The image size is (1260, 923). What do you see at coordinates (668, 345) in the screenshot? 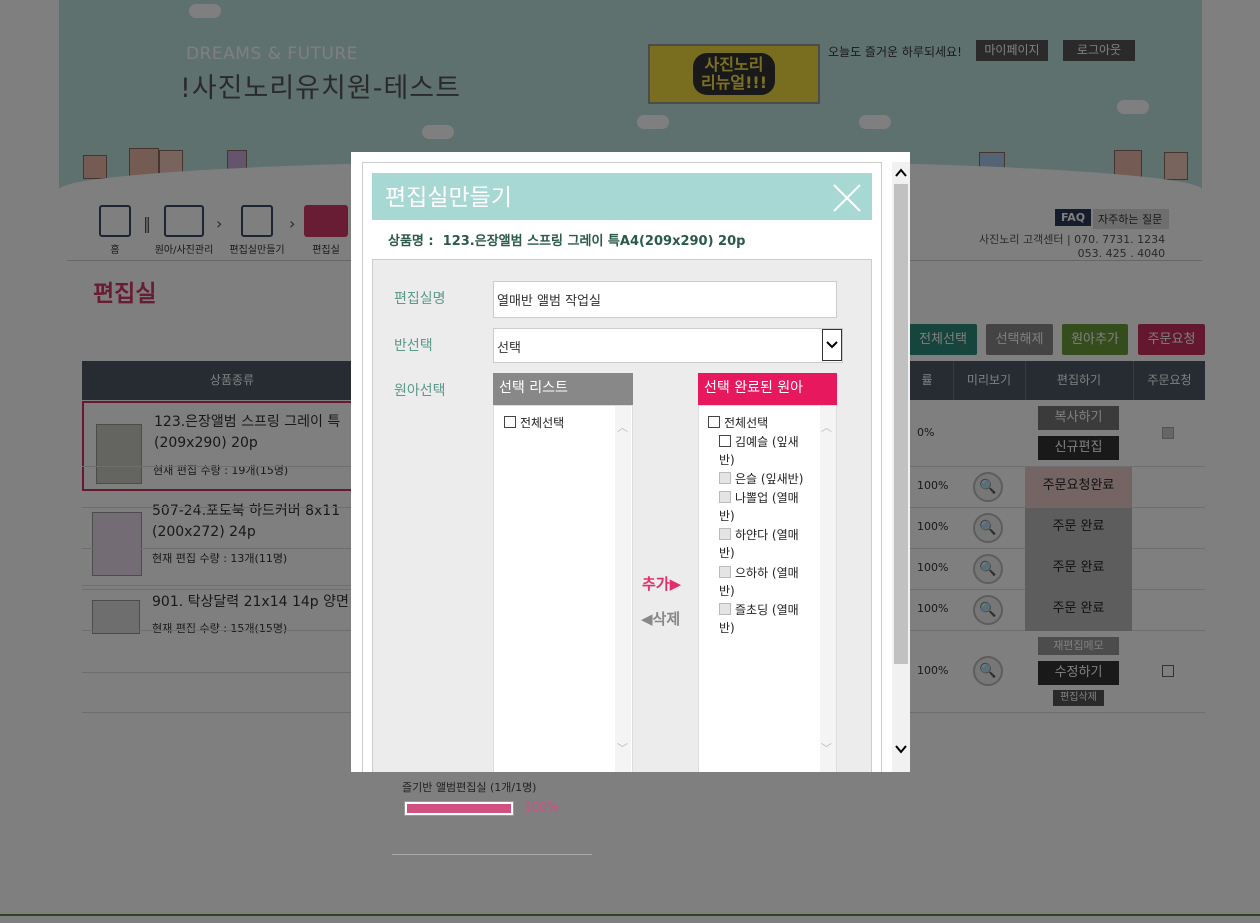
I see `class-select: 선택` at bounding box center [668, 345].